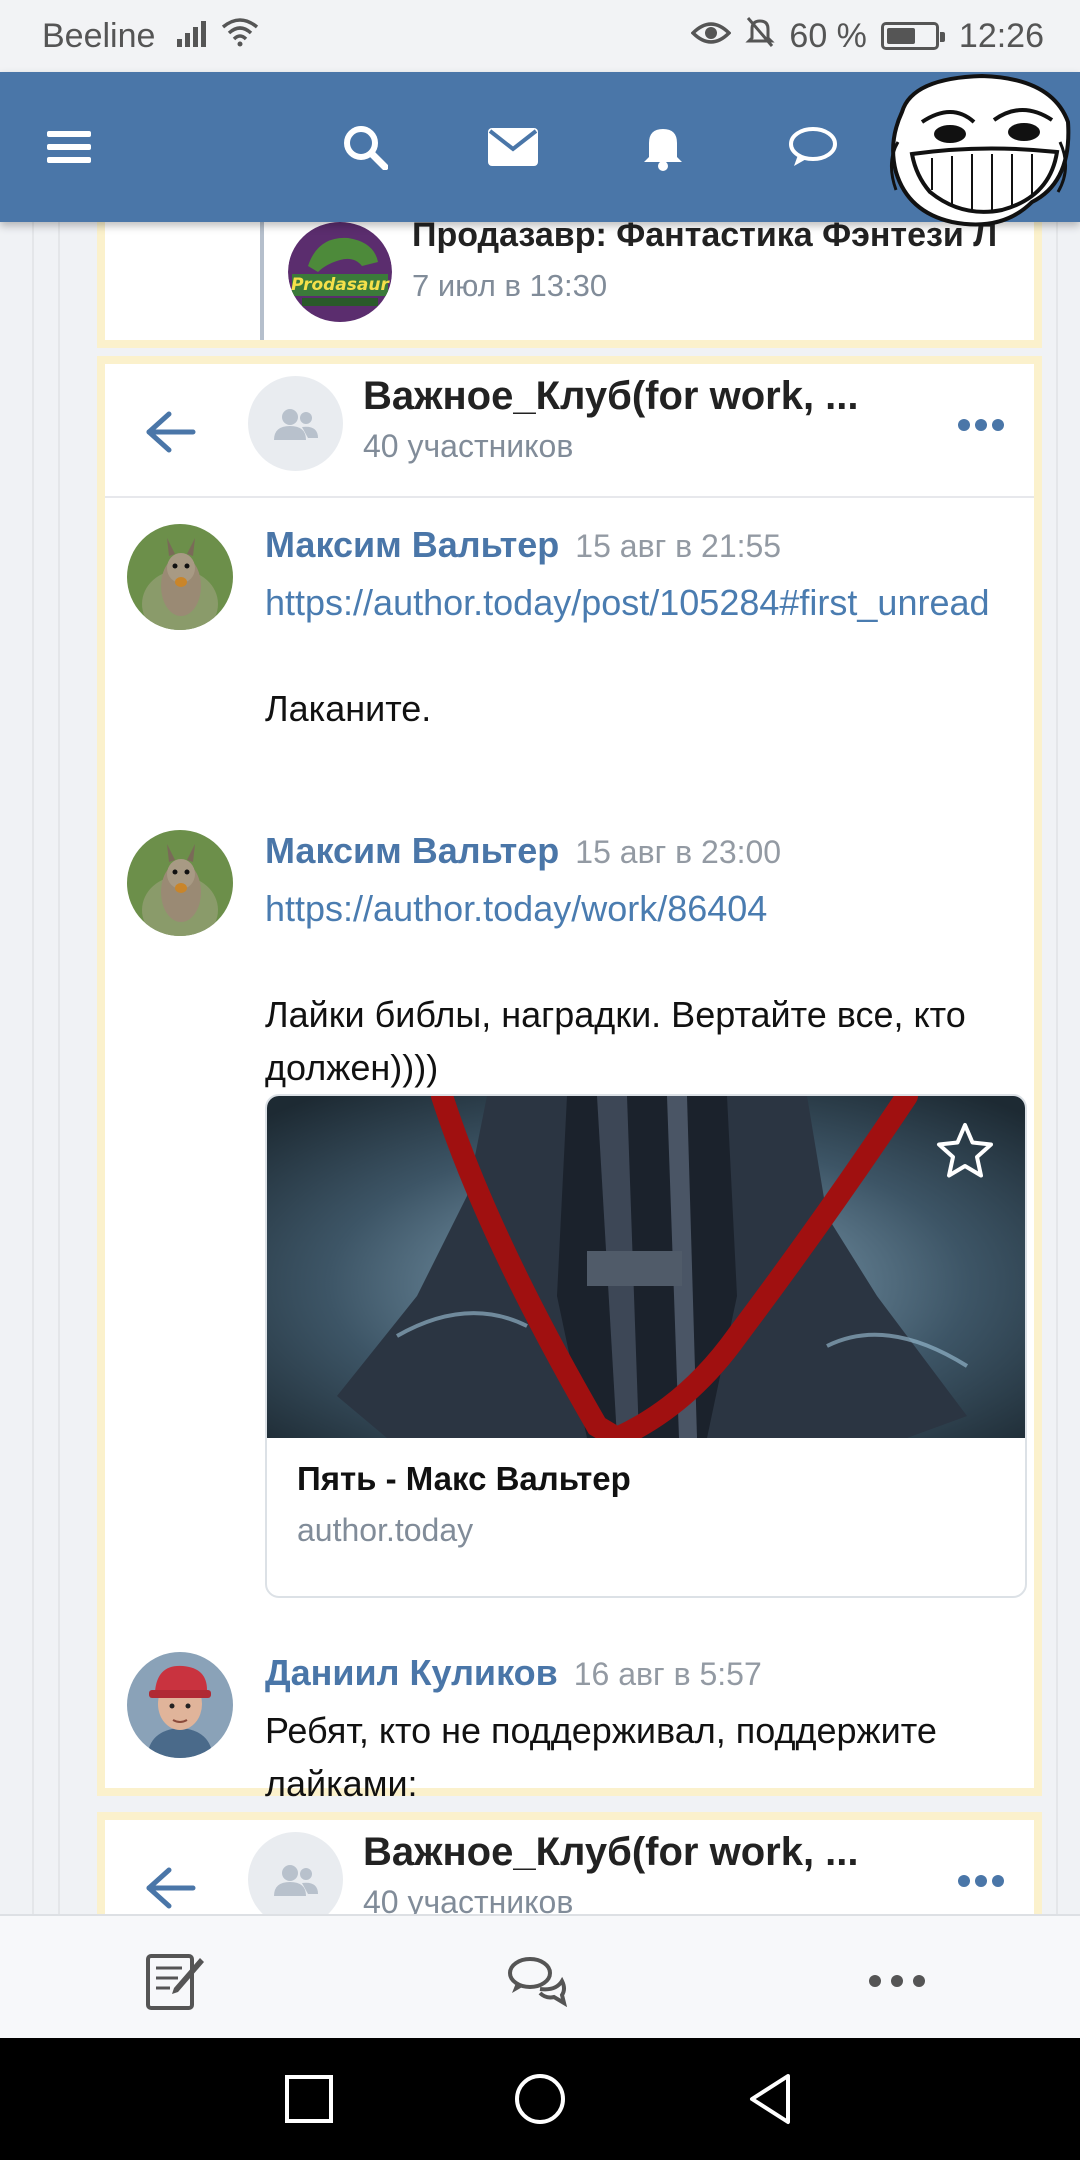 This screenshot has height=2160, width=1080. I want to click on message-body: Лаканите., so click(348, 708).